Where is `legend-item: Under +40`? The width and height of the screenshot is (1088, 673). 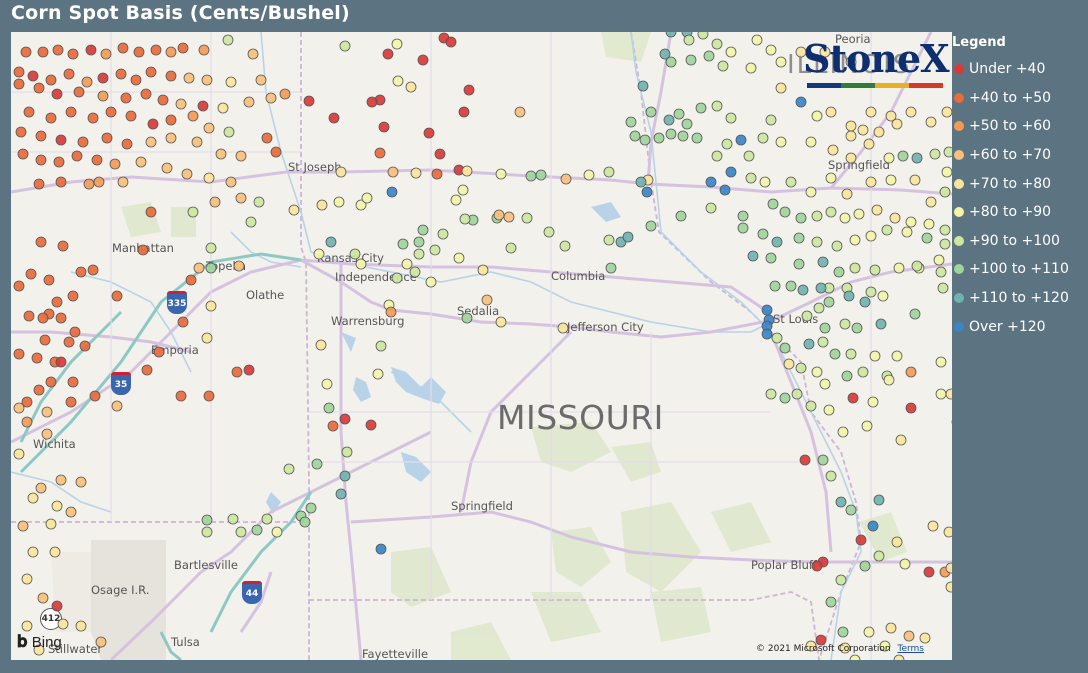 legend-item: Under +40 is located at coordinates (1020, 69).